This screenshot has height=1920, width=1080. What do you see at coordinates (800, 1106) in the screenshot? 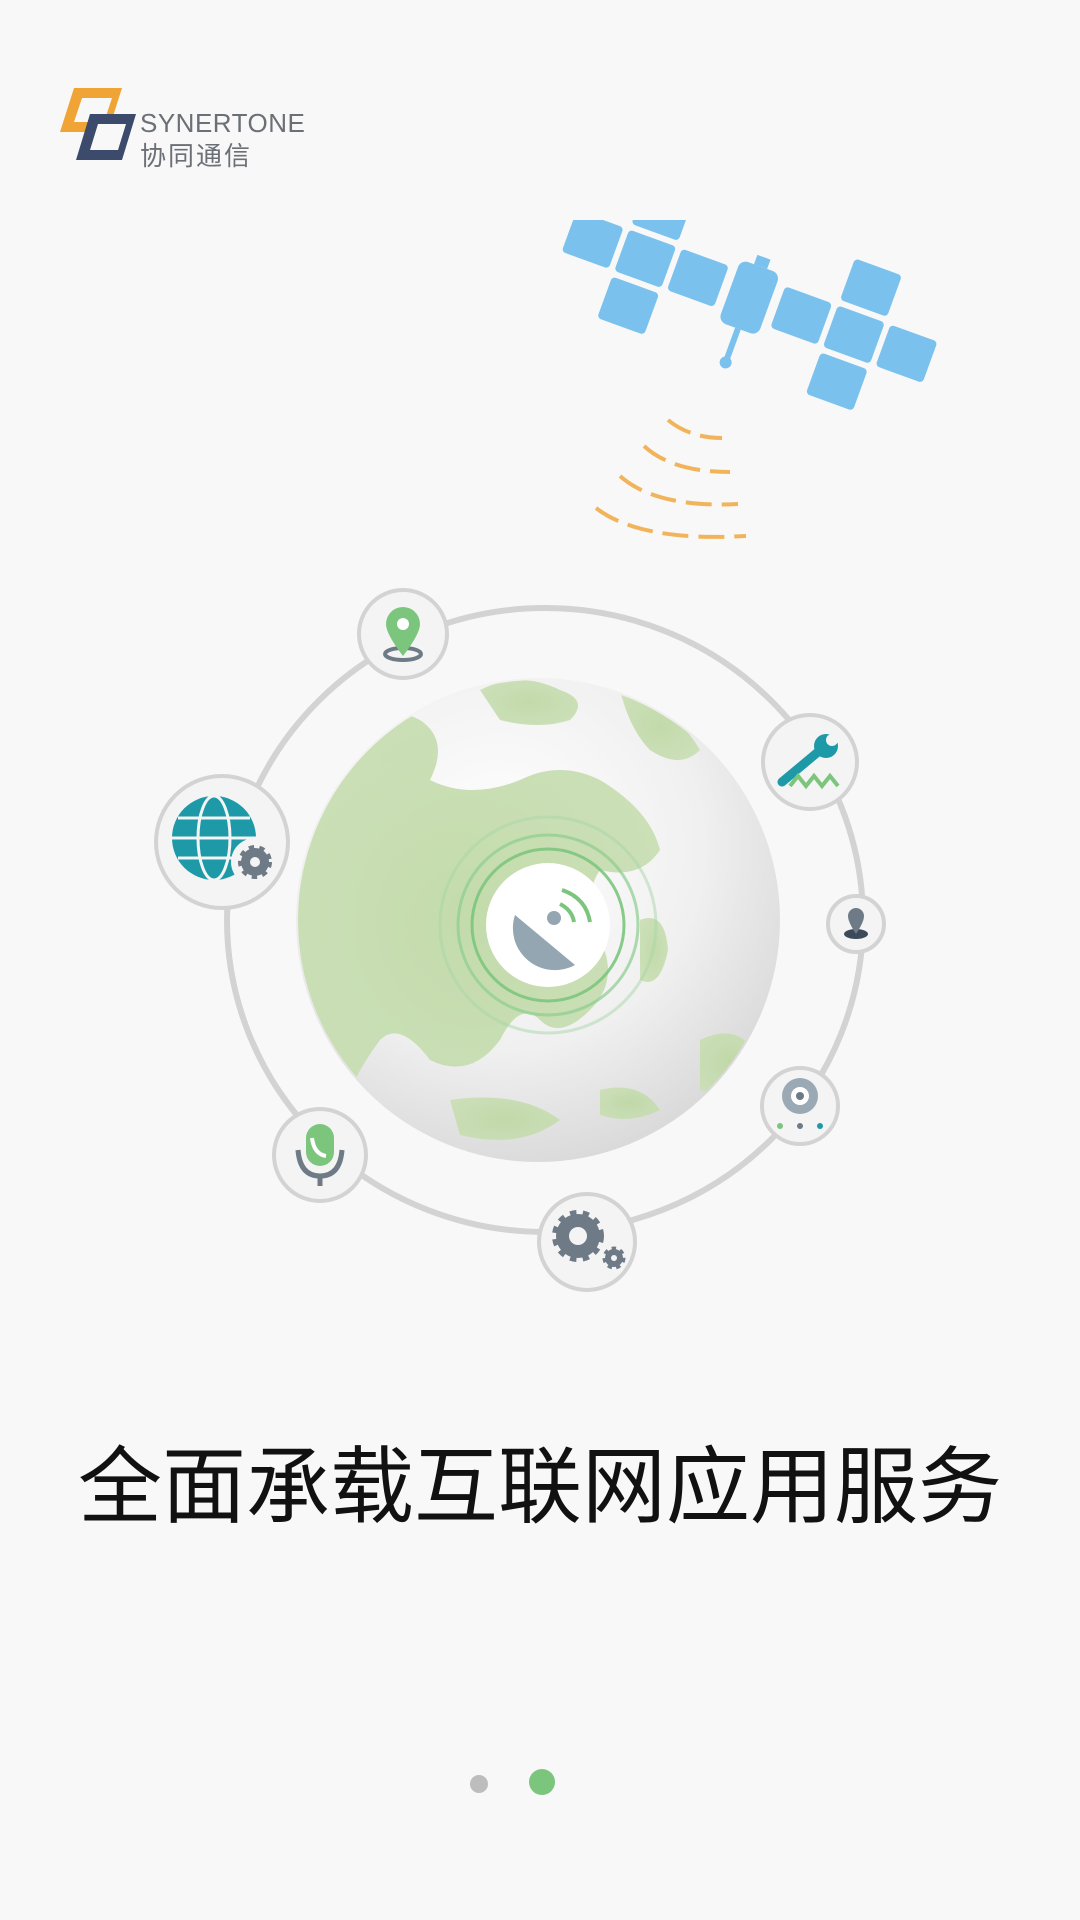
I see `node-webcam` at bounding box center [800, 1106].